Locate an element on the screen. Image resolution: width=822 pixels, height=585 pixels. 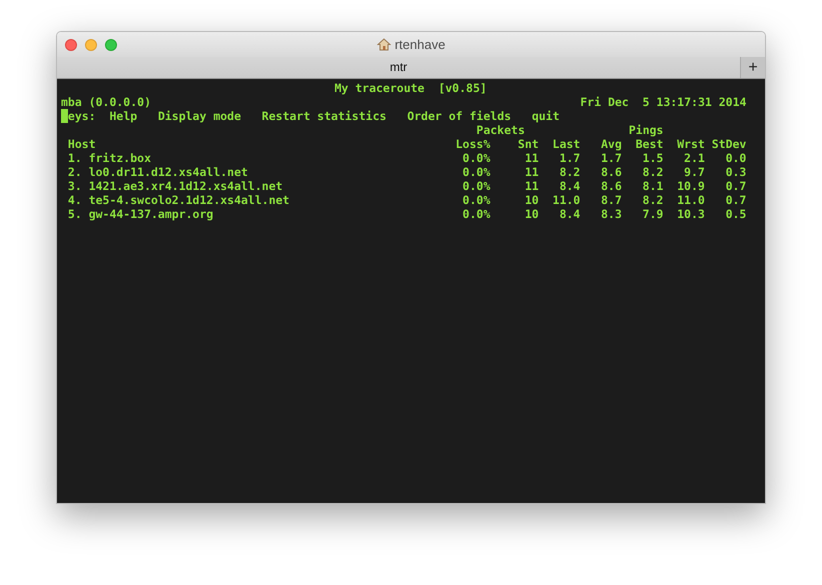
table-cell: 1. fritz.box is located at coordinates (110, 158).